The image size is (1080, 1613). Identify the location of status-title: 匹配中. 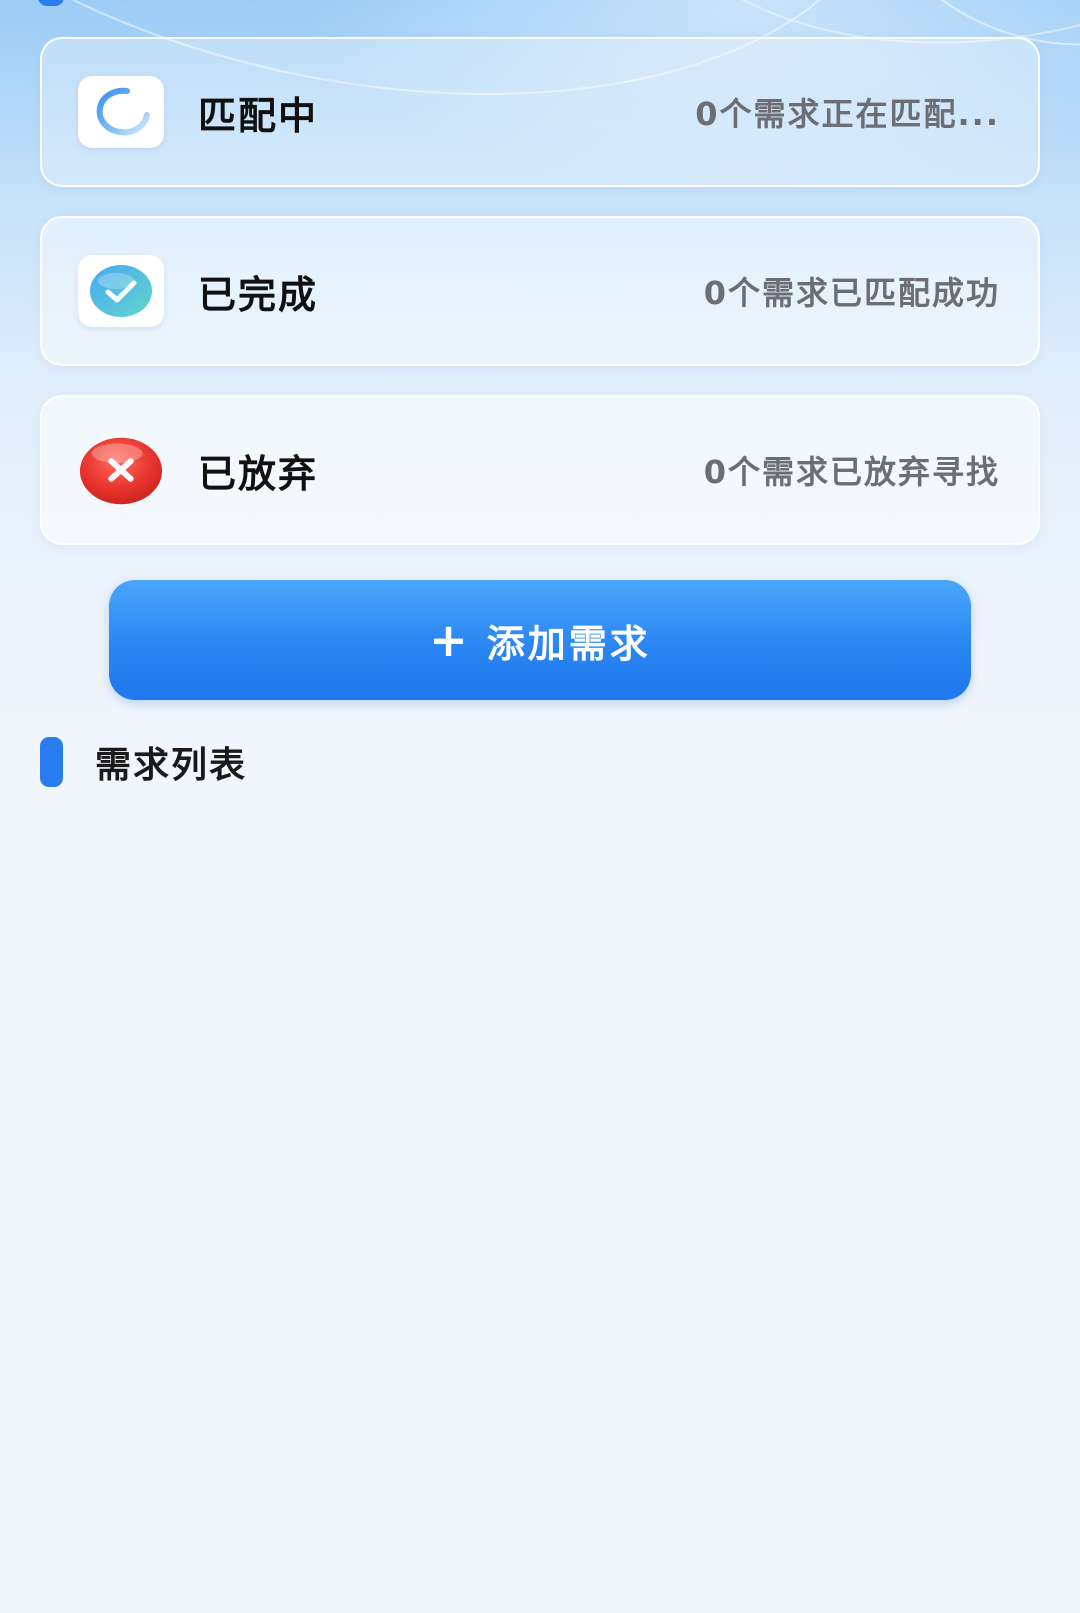
(258, 115).